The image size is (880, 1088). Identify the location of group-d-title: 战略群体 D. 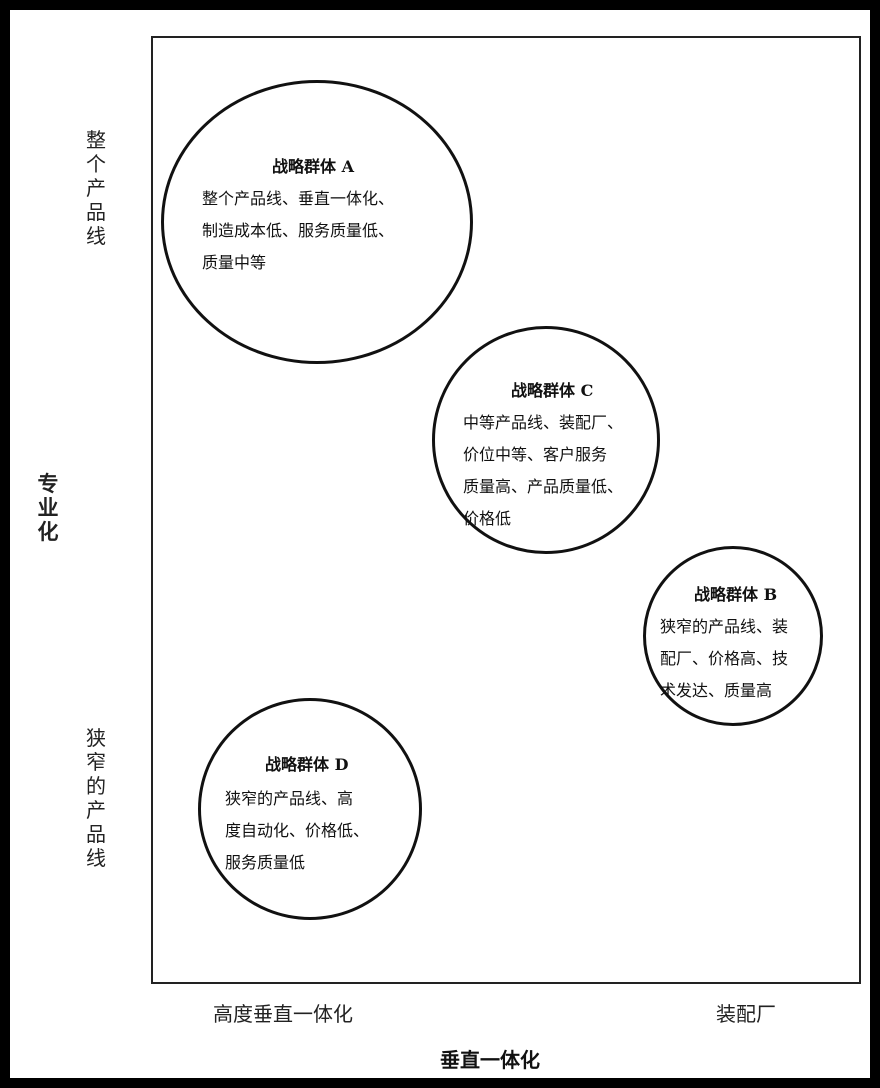
(307, 764).